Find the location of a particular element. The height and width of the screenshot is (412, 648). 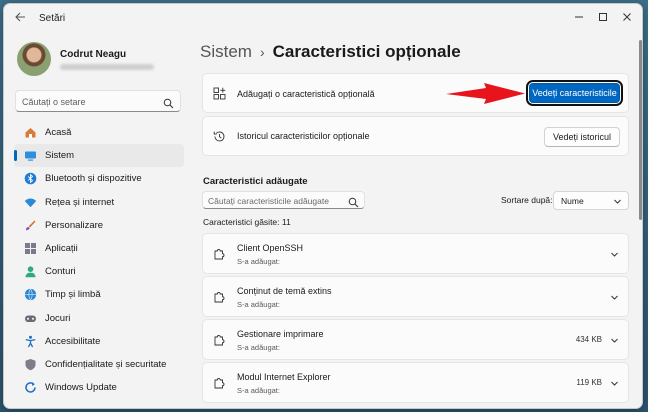

sidebar-item-time-language: Timp și limbă is located at coordinates (99, 294).